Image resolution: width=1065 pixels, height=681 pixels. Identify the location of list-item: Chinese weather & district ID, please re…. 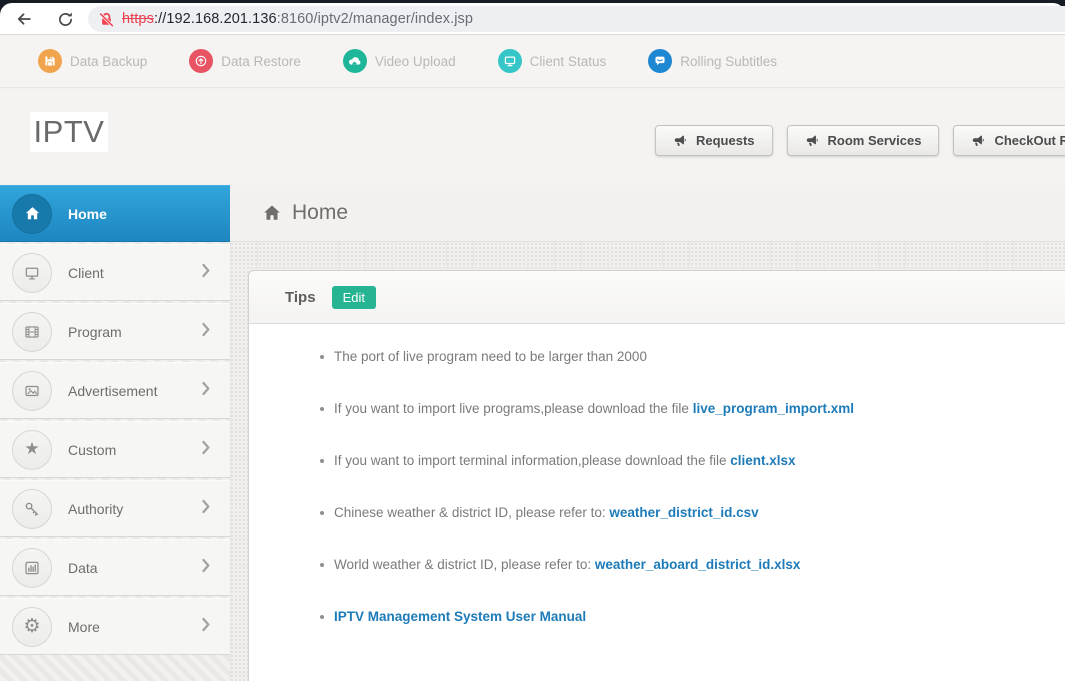
(680, 512).